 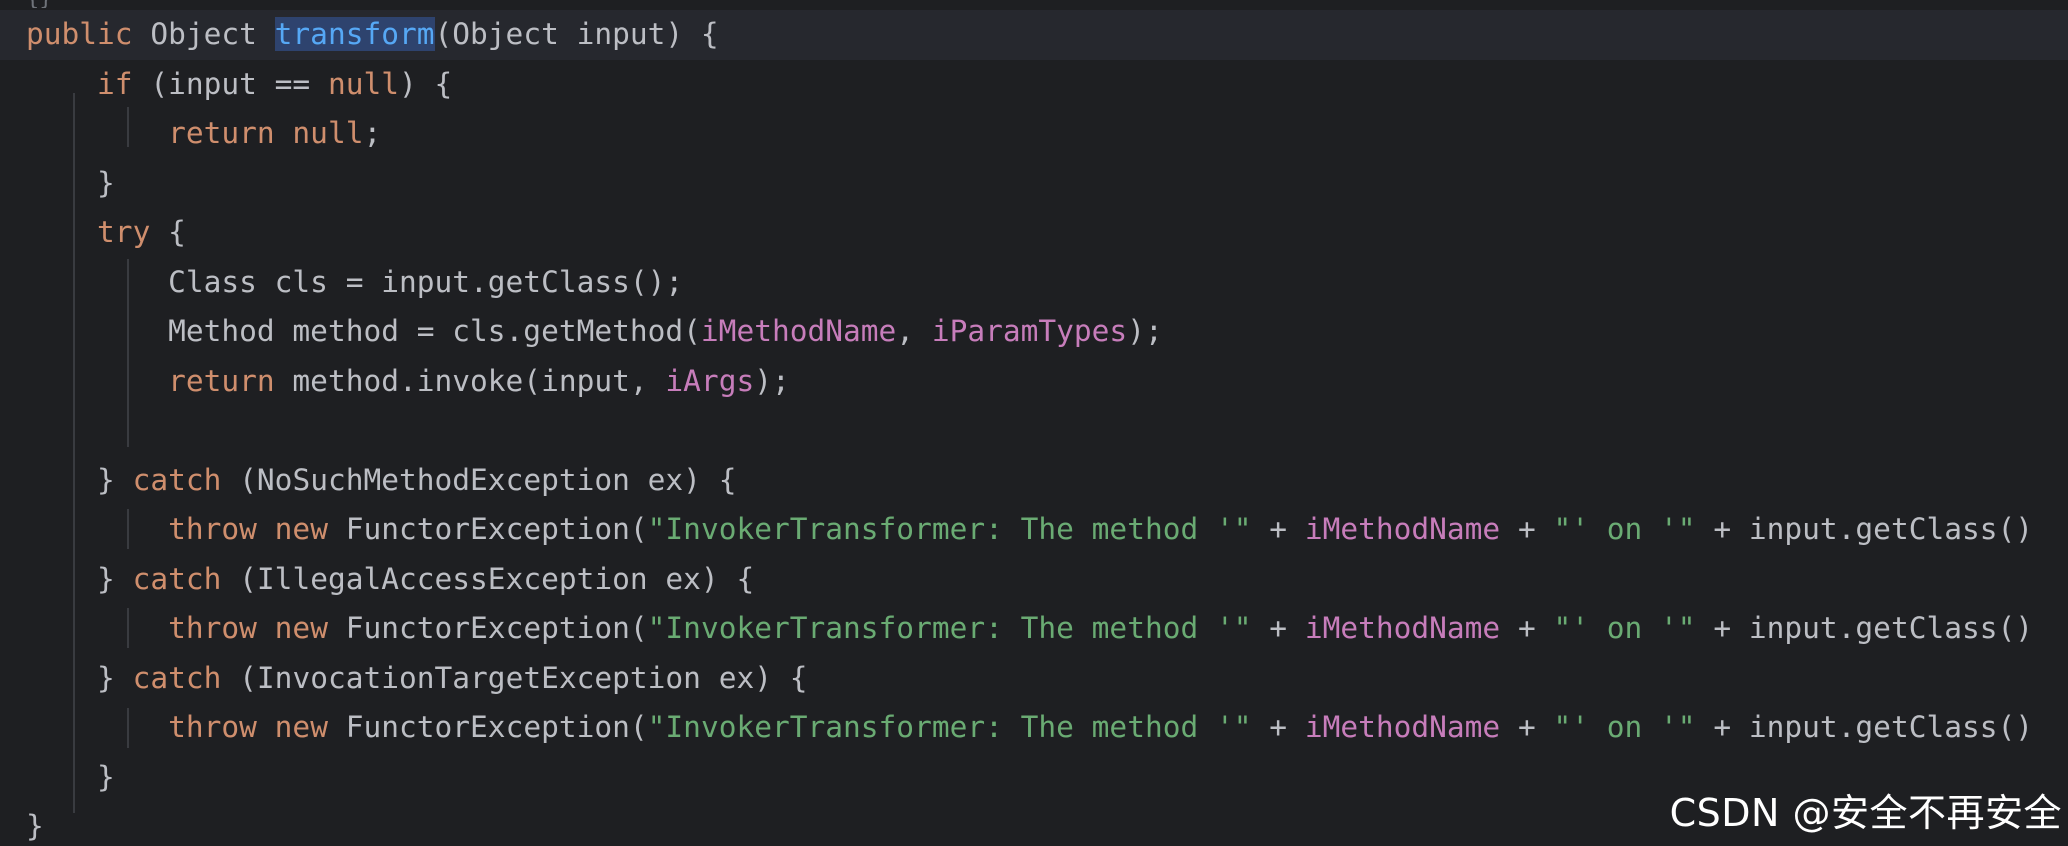 I want to click on code-line: if (input == null) {, so click(x=1034, y=85).